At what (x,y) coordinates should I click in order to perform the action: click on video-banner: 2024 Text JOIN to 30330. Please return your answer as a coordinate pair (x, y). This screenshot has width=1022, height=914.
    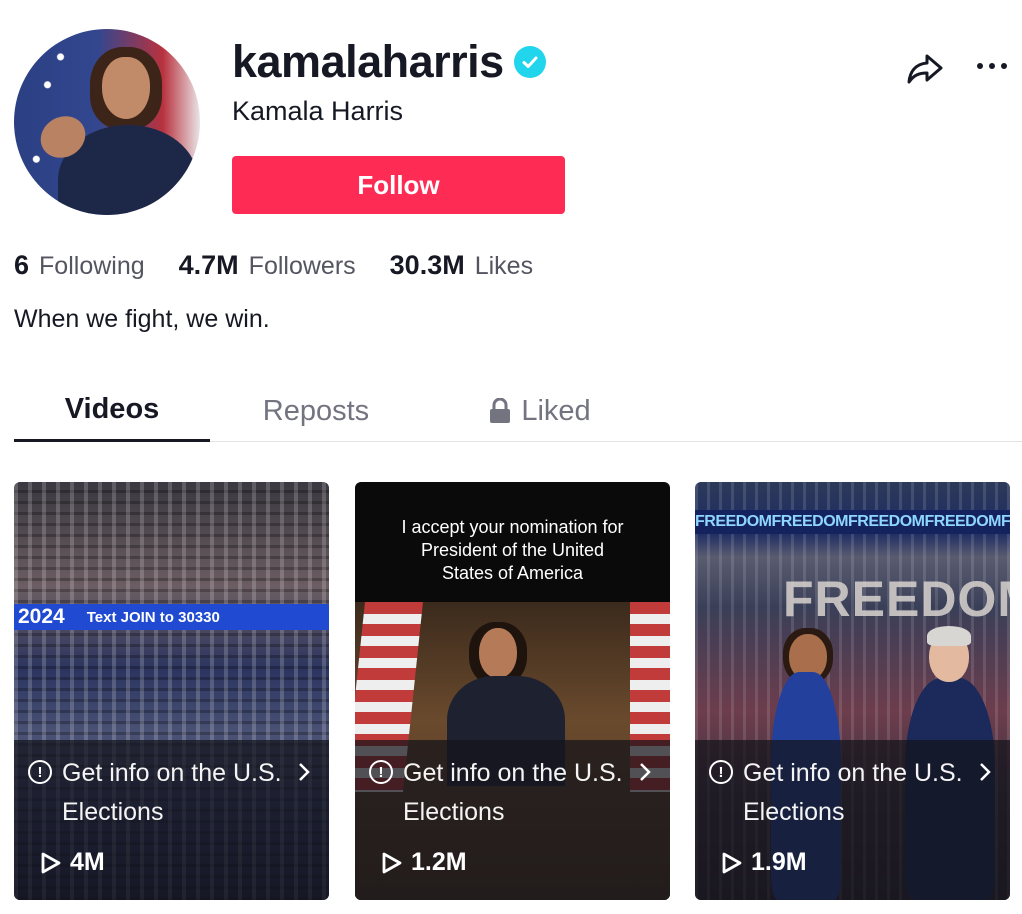
    Looking at the image, I should click on (171, 617).